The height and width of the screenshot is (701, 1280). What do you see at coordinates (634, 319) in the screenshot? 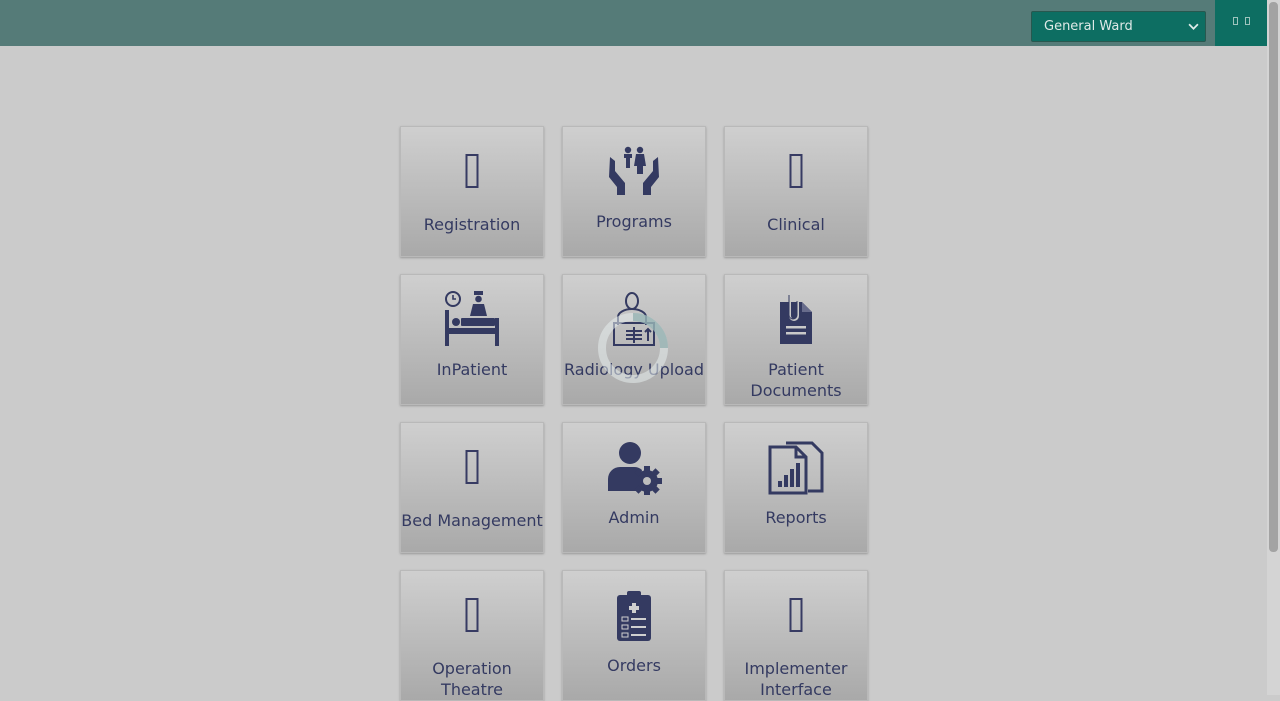
I see `radiology-icon` at bounding box center [634, 319].